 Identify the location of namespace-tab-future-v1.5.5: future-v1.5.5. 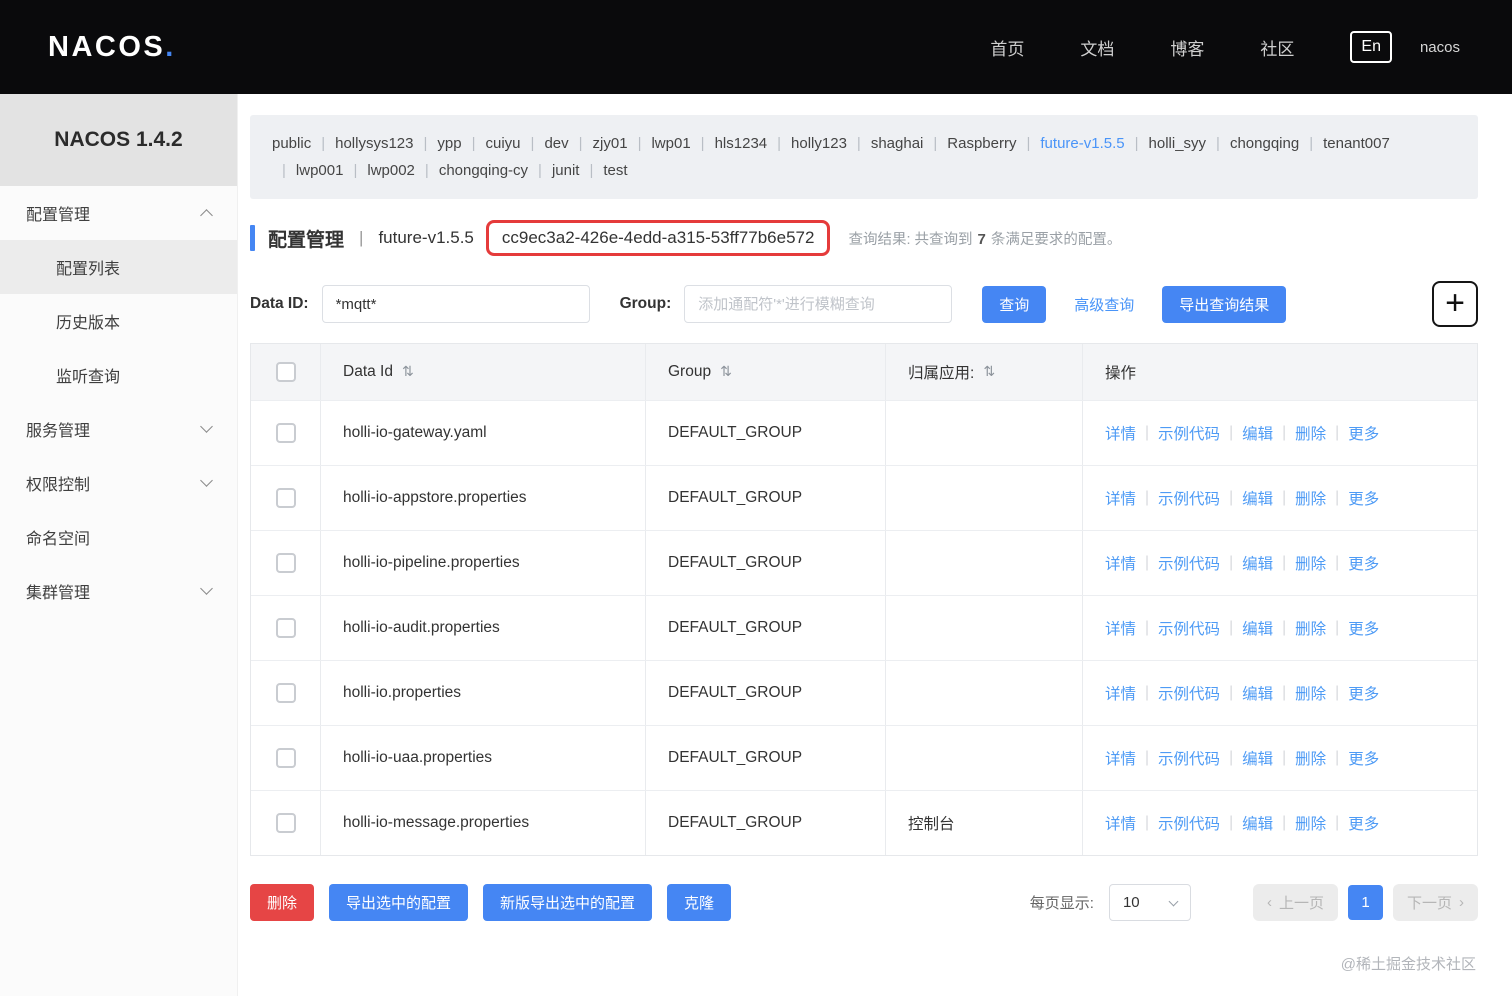
(1082, 143).